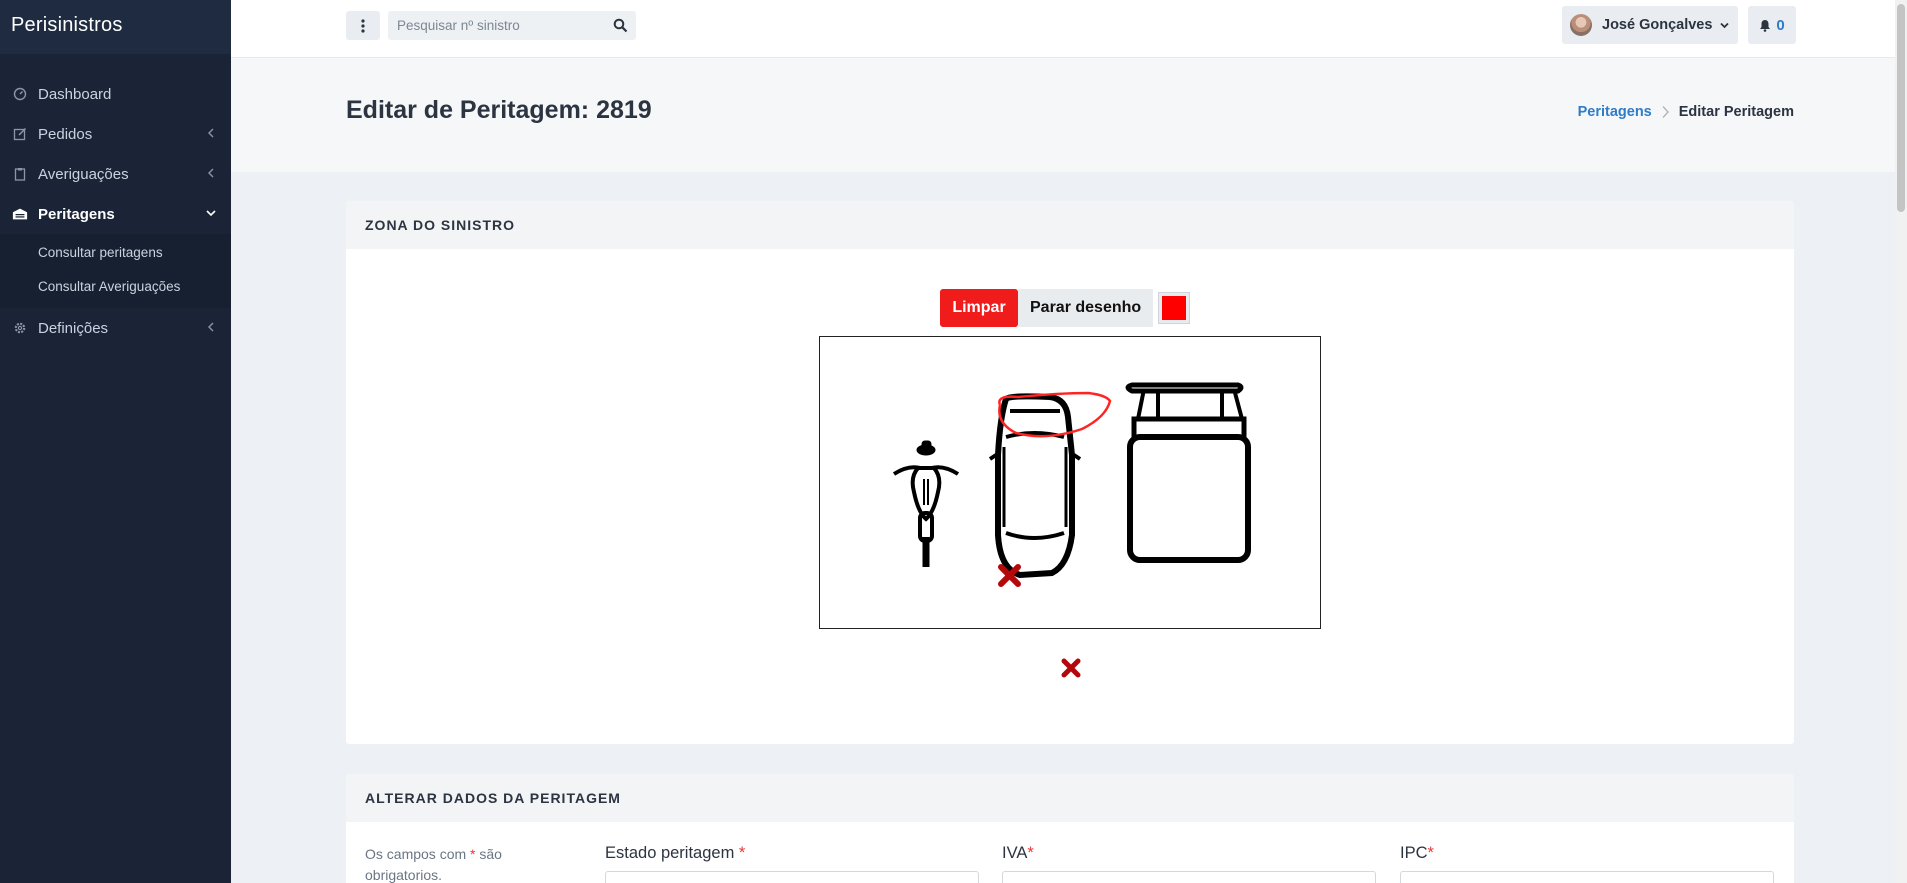  I want to click on chevron-right-icon, so click(1665, 112).